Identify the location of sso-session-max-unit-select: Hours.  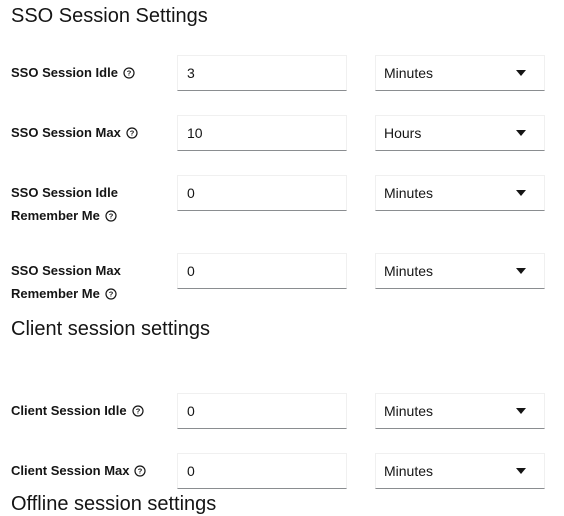
(460, 133).